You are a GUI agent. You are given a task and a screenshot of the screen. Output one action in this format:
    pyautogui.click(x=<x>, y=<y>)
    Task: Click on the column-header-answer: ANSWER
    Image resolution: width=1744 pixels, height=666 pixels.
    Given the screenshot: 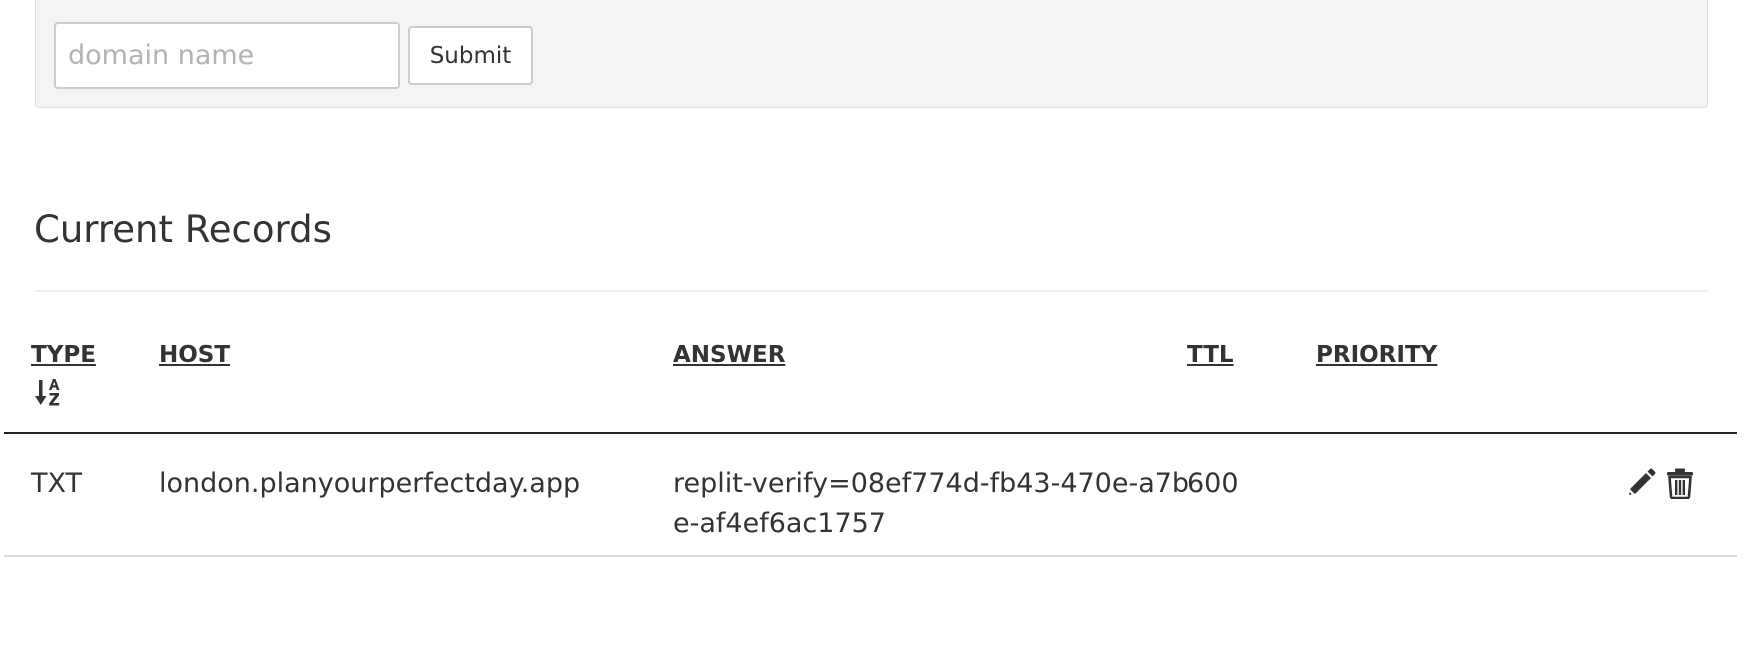 What is the action you would take?
    pyautogui.click(x=729, y=355)
    